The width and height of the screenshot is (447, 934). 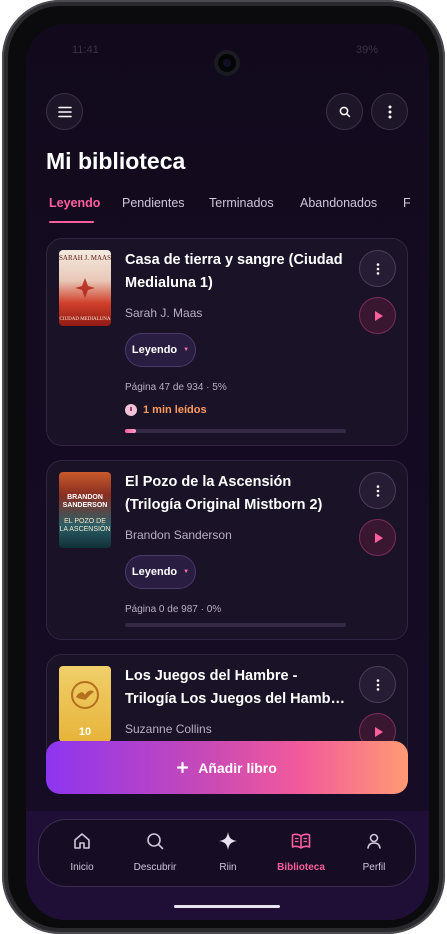 I want to click on bottom-nav: Inicio Descubrir Riin Biblioteca Perfil, so click(x=227, y=853).